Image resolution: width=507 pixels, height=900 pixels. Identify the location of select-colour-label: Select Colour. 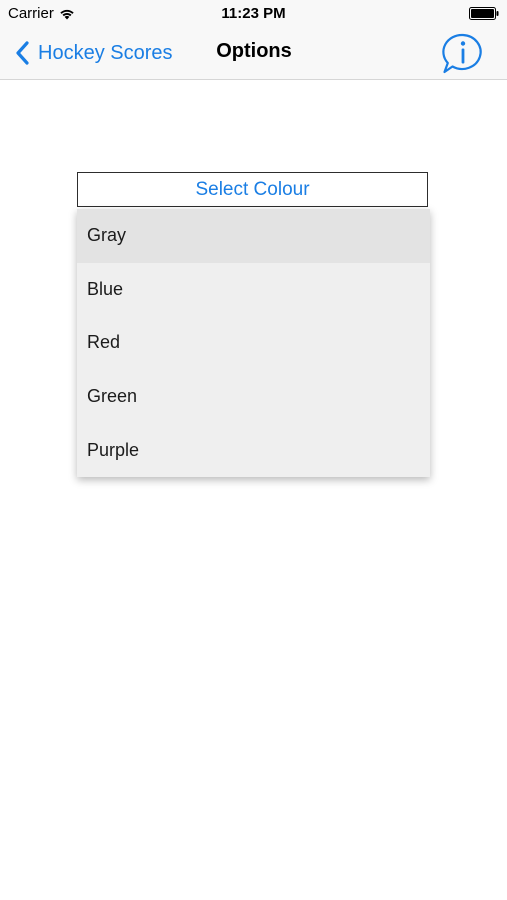
(252, 189).